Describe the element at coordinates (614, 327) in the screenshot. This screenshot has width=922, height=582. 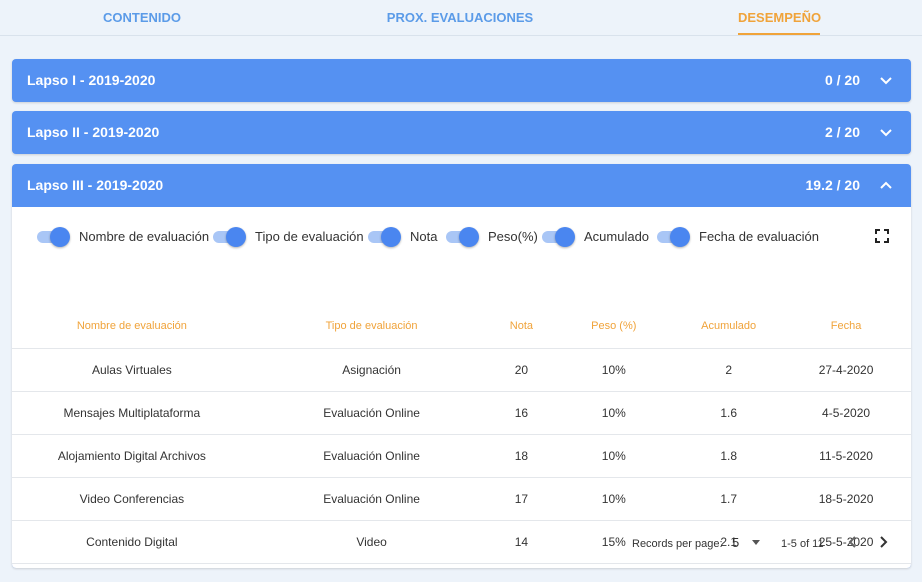
I see `header-peso: Peso (%)` at that location.